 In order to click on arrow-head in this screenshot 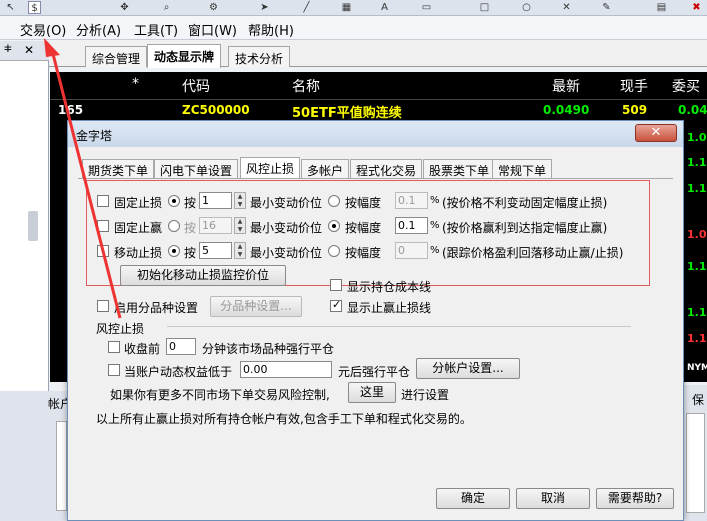, I will do `click(52, 47)`.